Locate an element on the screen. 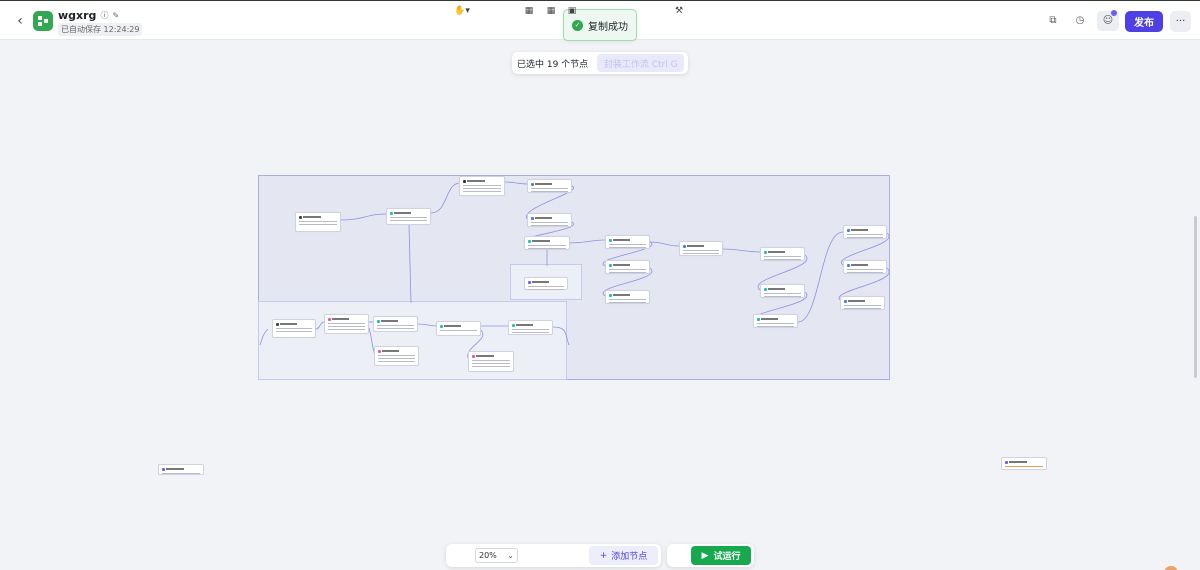 The width and height of the screenshot is (1200, 570). test-run-button: ▶ 试运行 is located at coordinates (721, 555).